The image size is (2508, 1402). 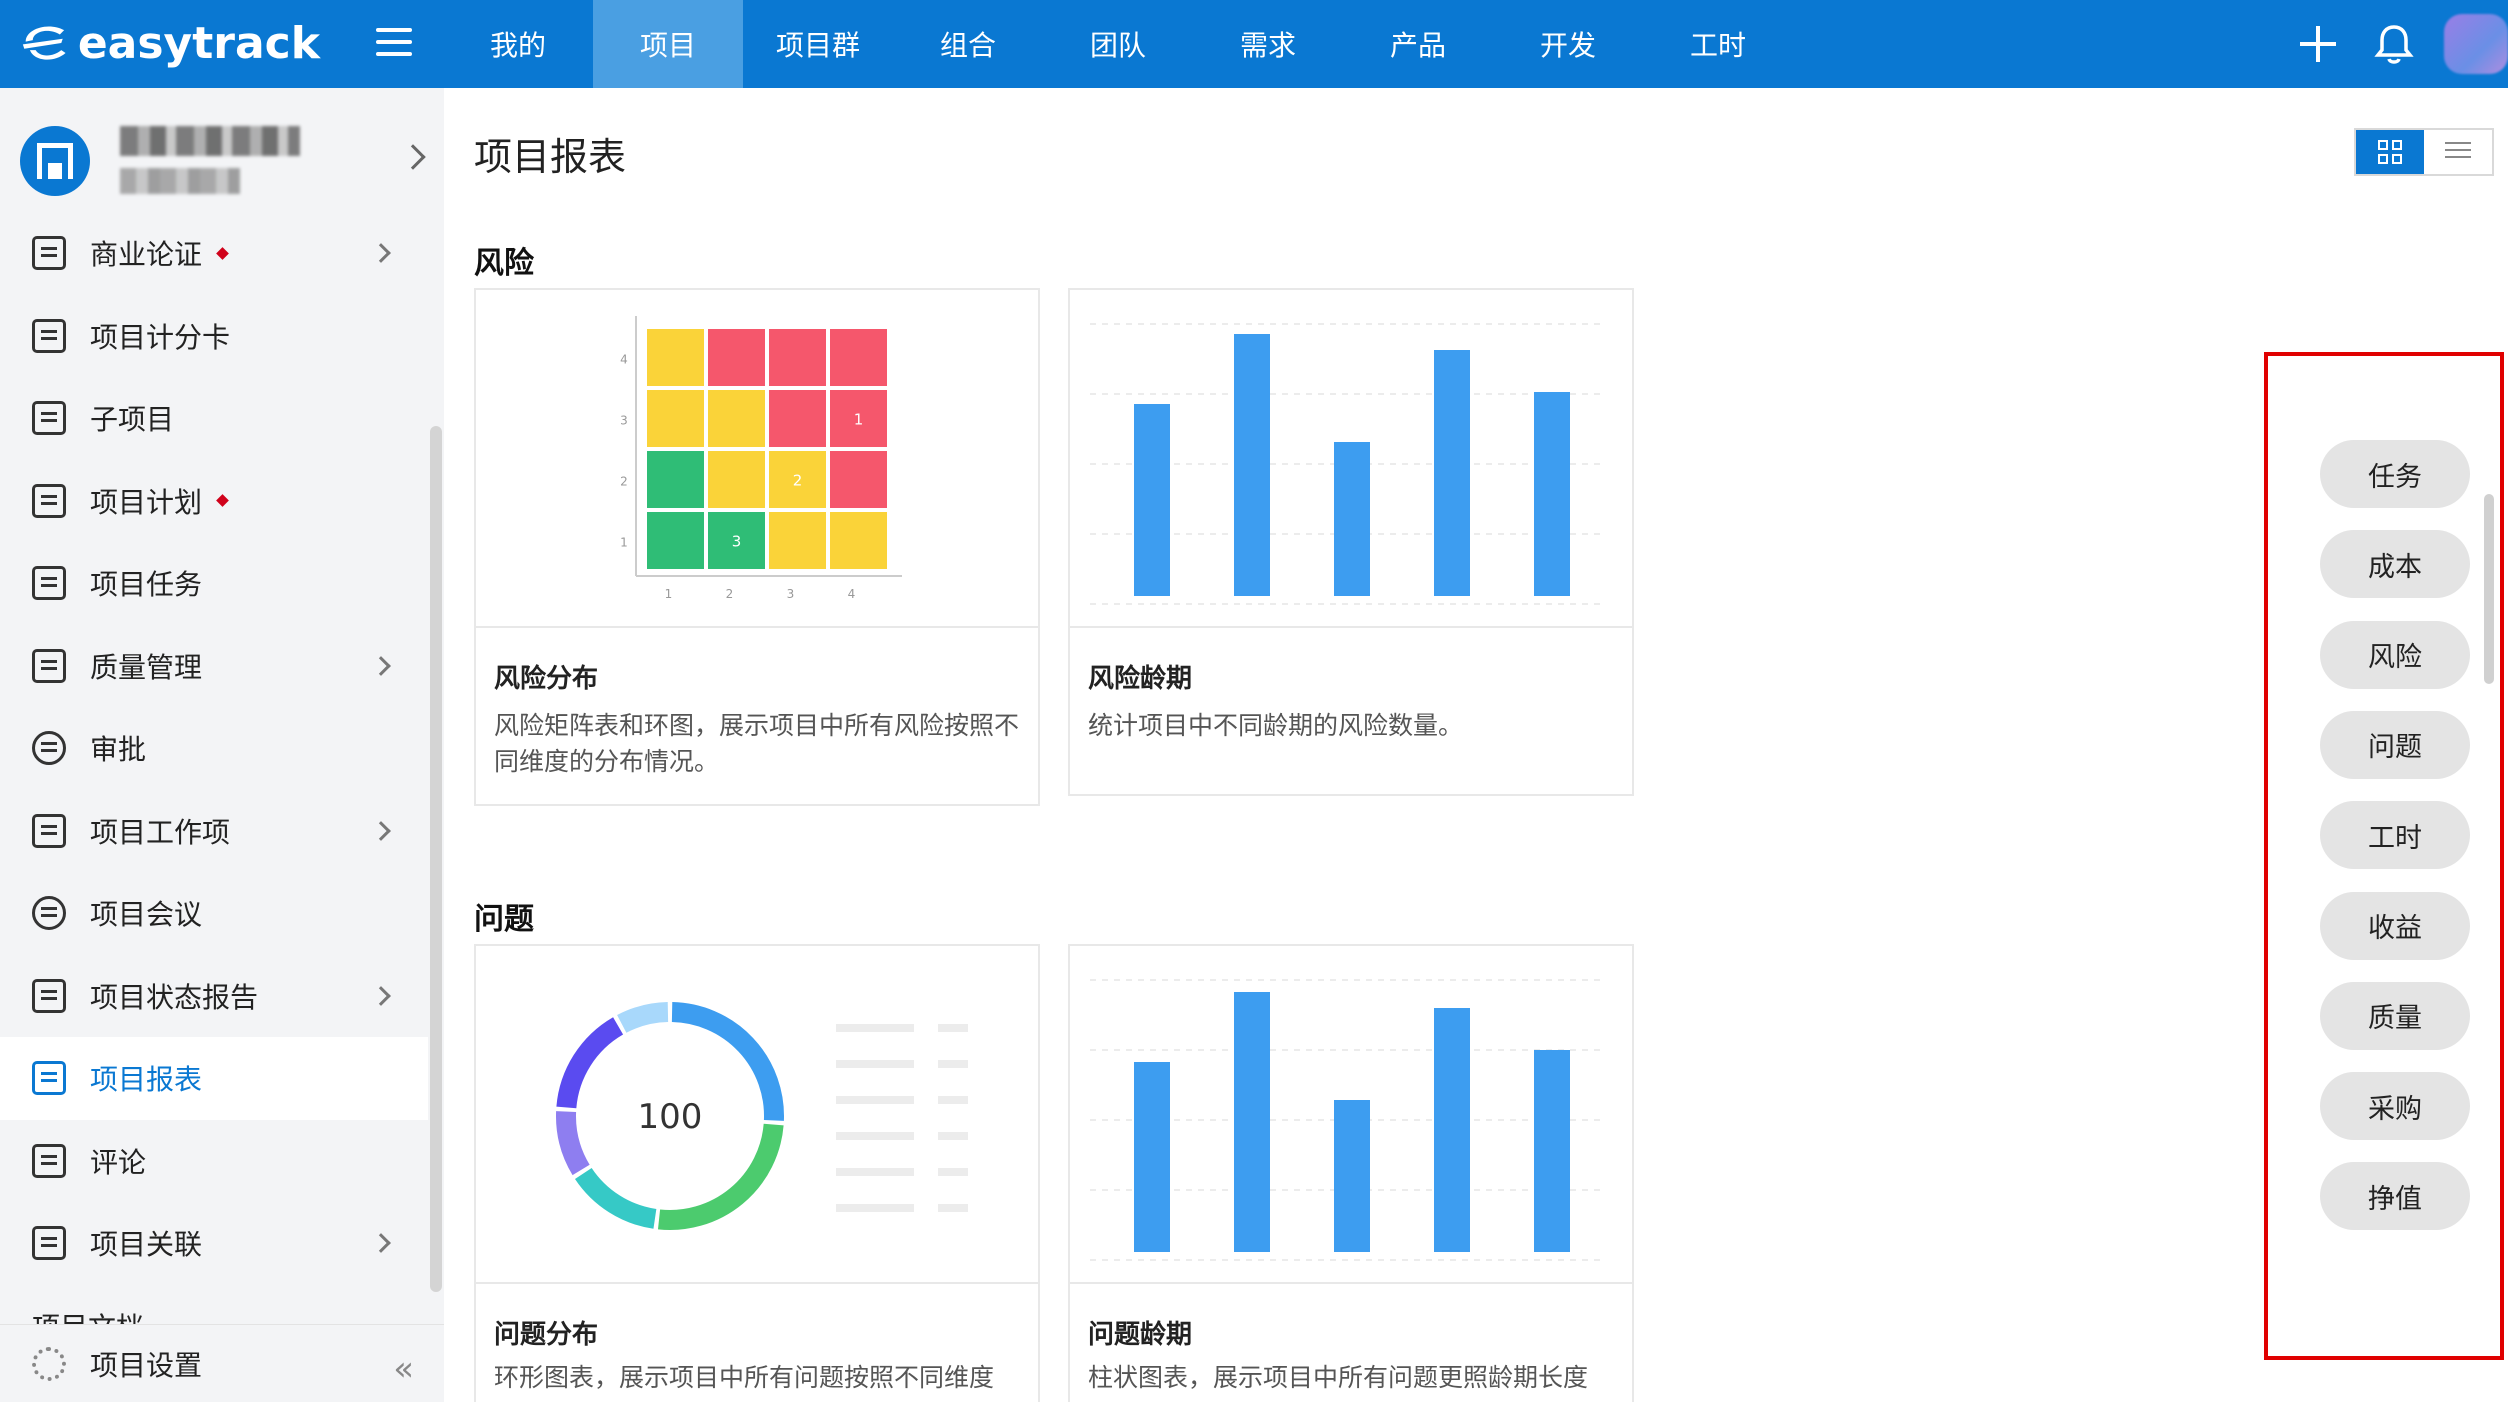 I want to click on hamburger-menu-icon, so click(x=394, y=43).